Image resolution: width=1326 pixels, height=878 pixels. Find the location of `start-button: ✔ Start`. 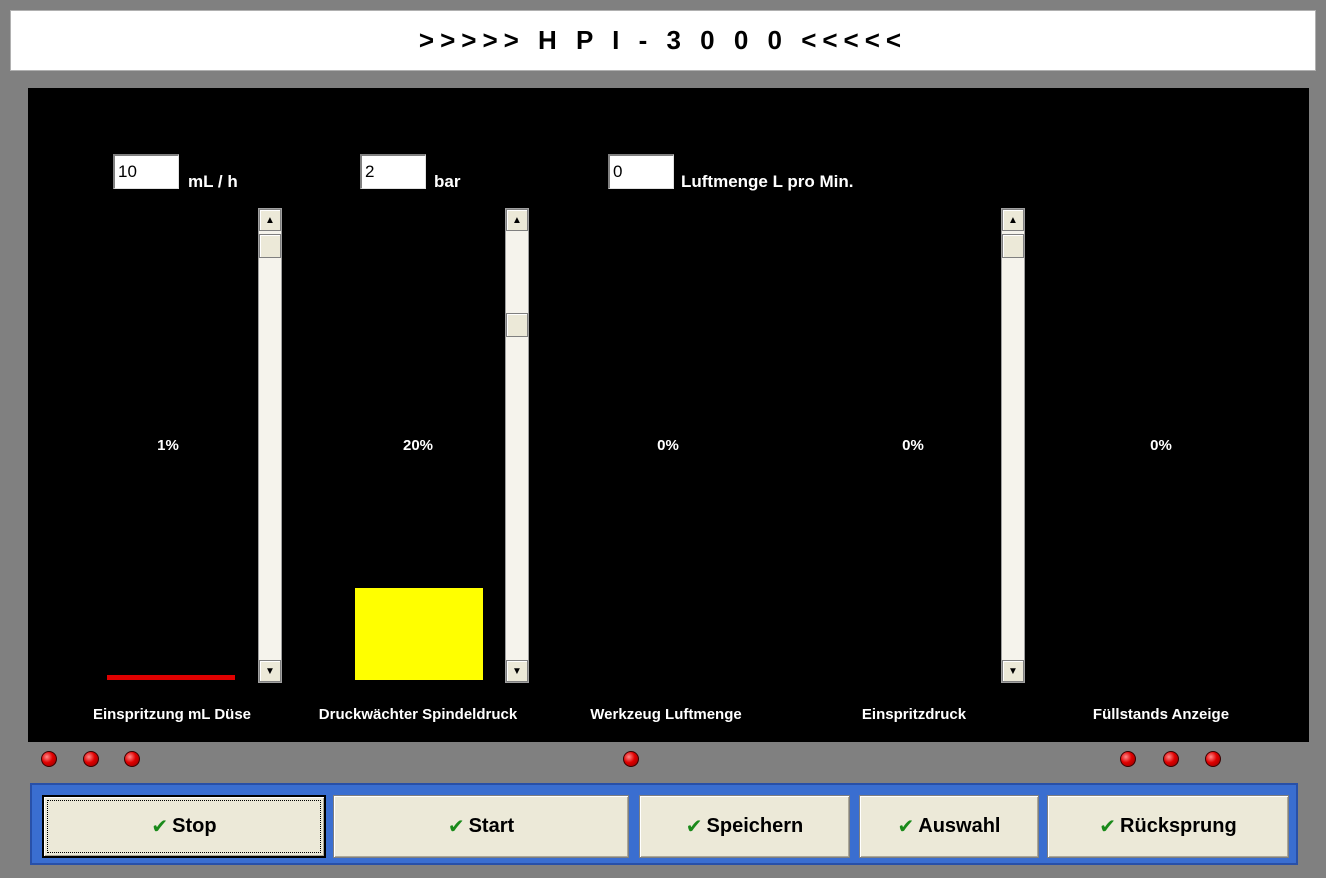

start-button: ✔ Start is located at coordinates (481, 826).